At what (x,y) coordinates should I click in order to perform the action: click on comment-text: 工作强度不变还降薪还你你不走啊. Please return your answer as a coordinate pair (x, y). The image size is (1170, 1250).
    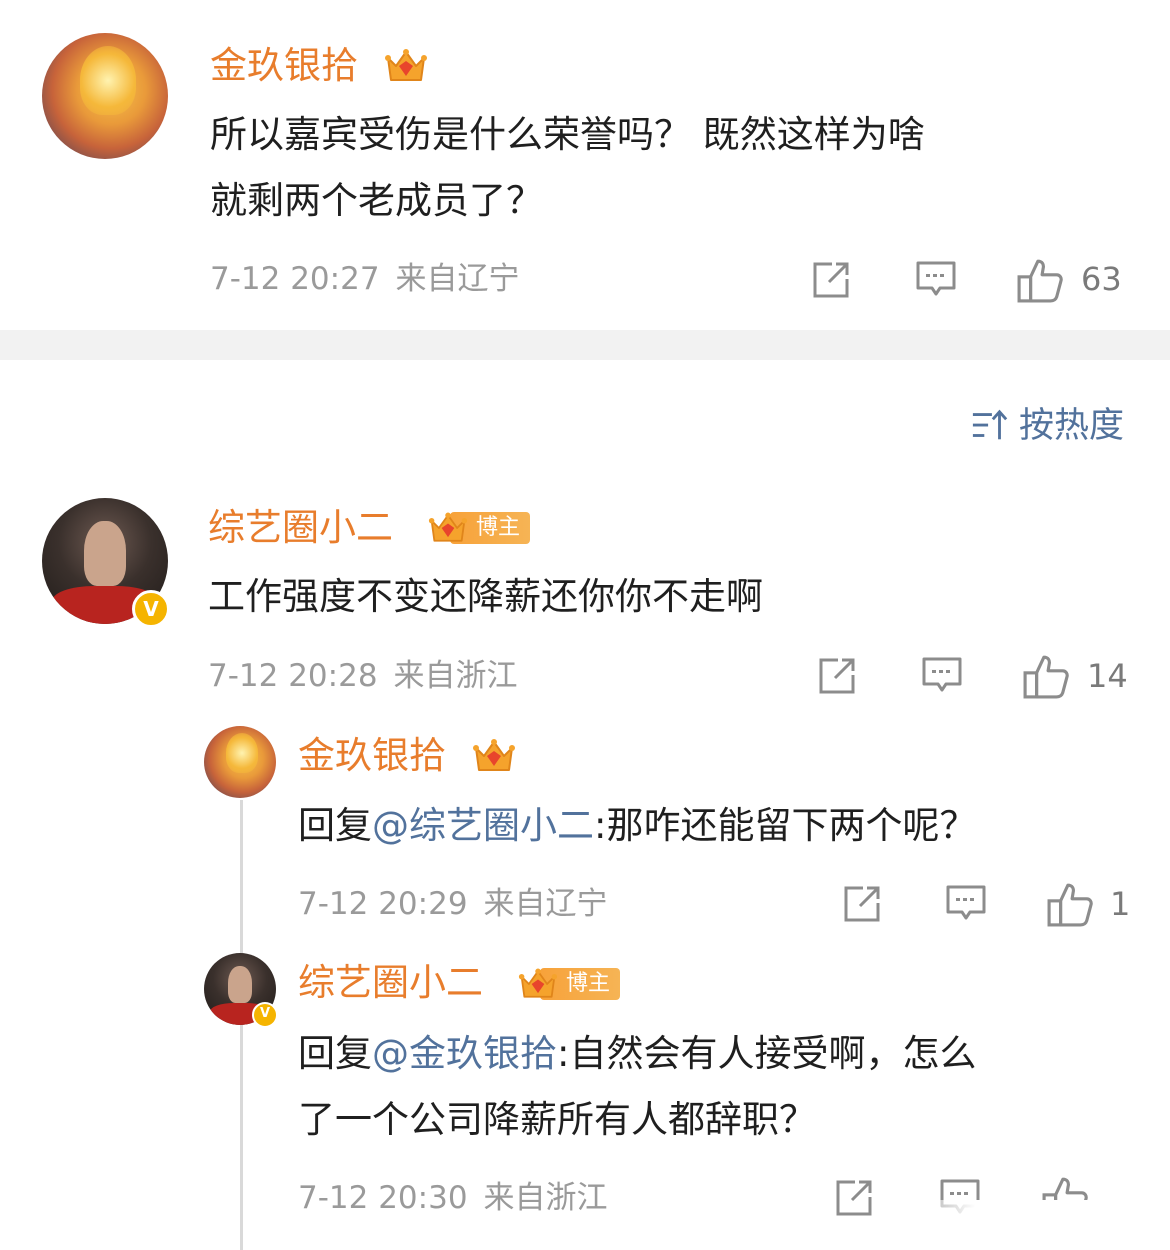
    Looking at the image, I should click on (485, 596).